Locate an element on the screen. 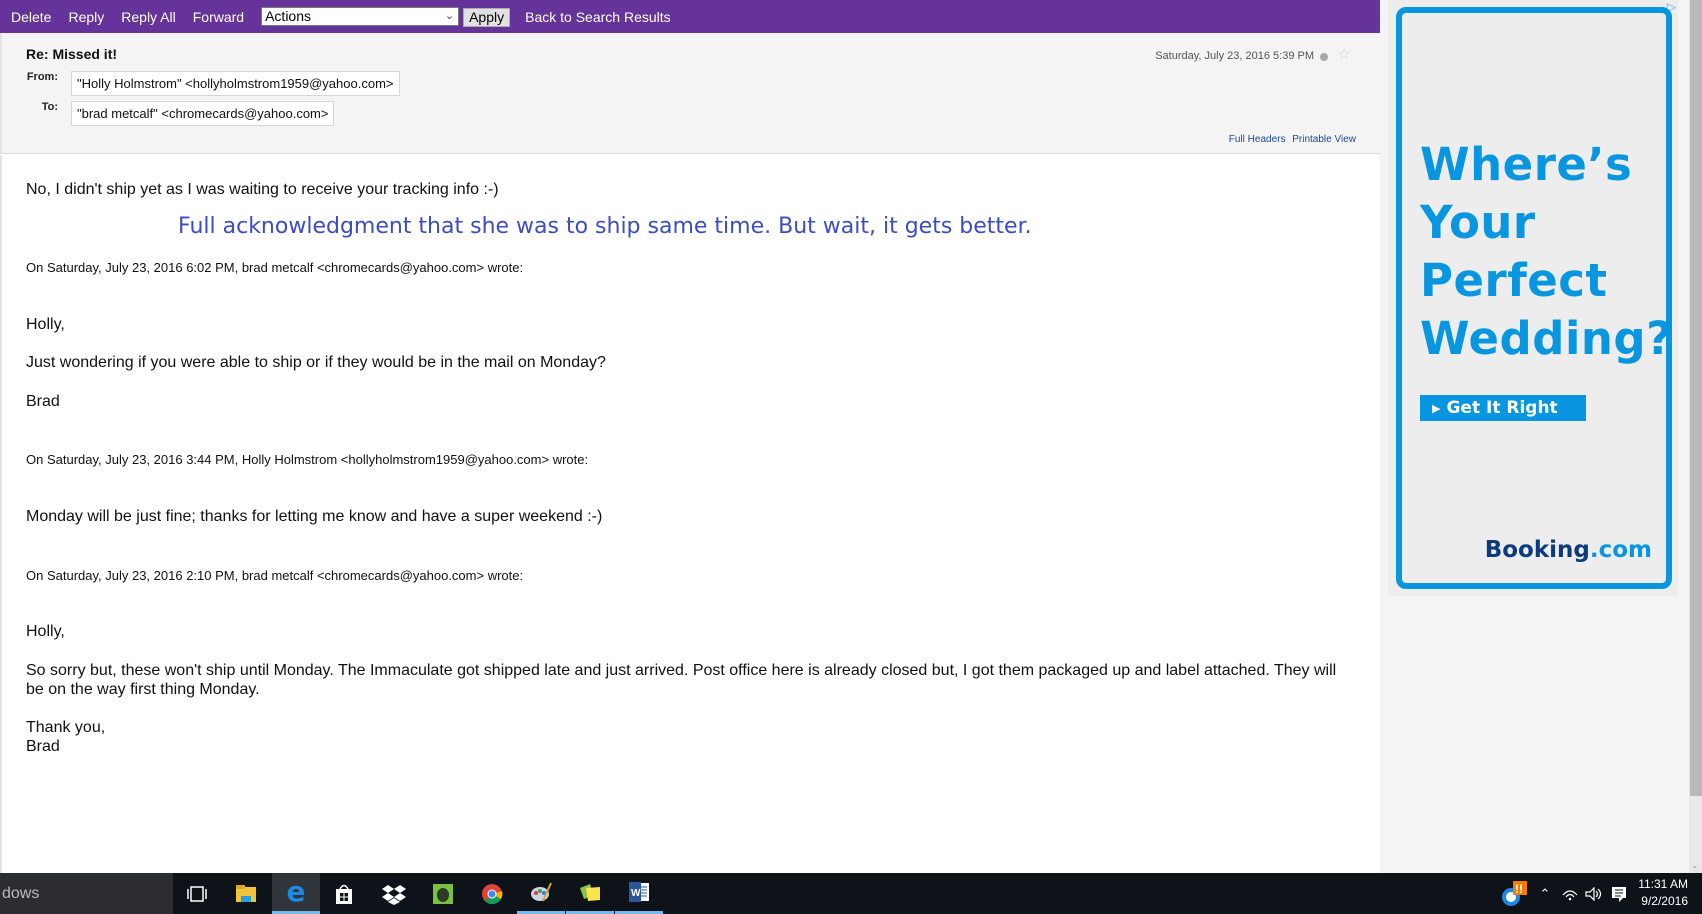  printable-view-link: Printable View is located at coordinates (1324, 139).